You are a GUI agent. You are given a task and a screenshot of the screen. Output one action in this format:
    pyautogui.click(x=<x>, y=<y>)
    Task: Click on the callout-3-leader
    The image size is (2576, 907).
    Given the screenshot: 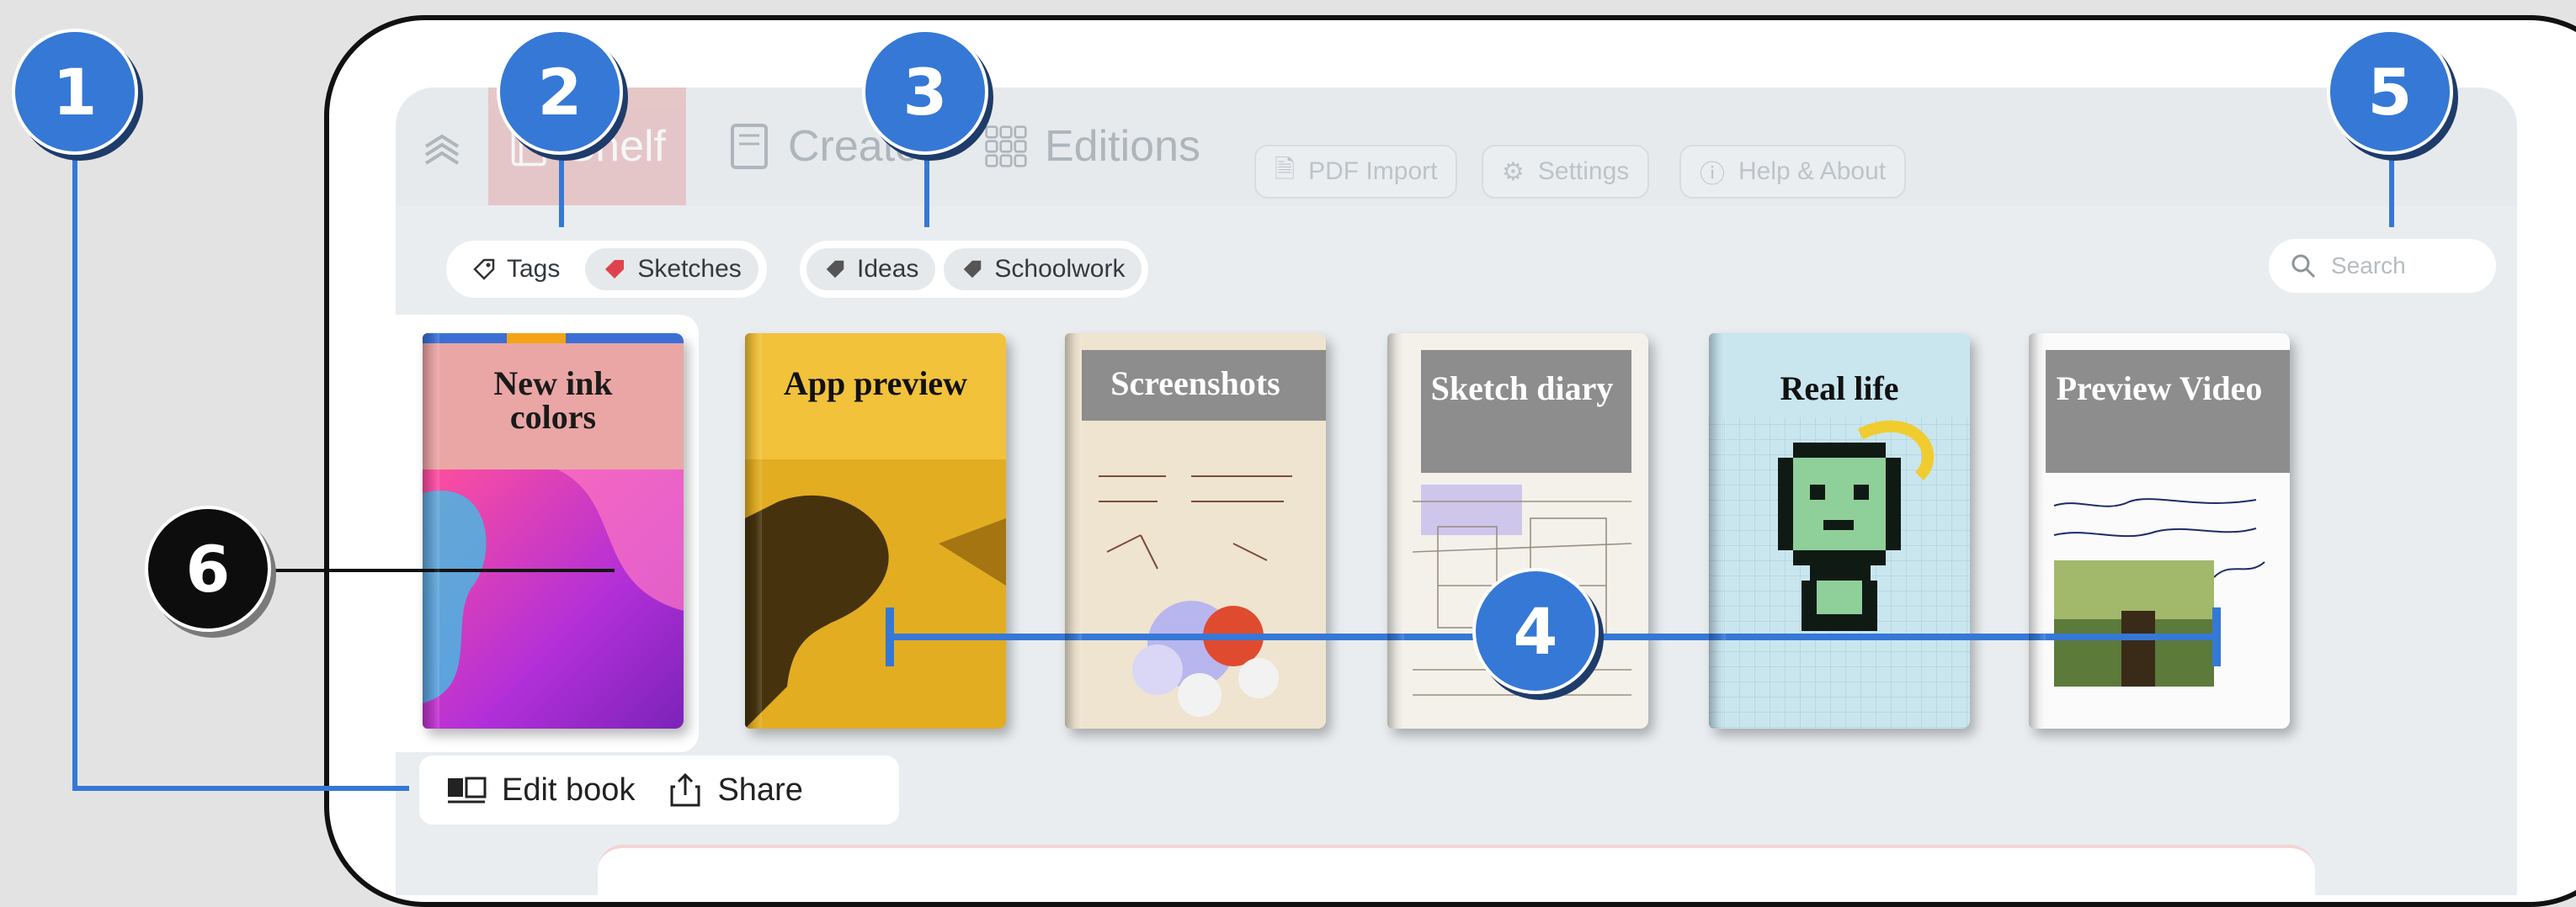 What is the action you would take?
    pyautogui.click(x=927, y=185)
    